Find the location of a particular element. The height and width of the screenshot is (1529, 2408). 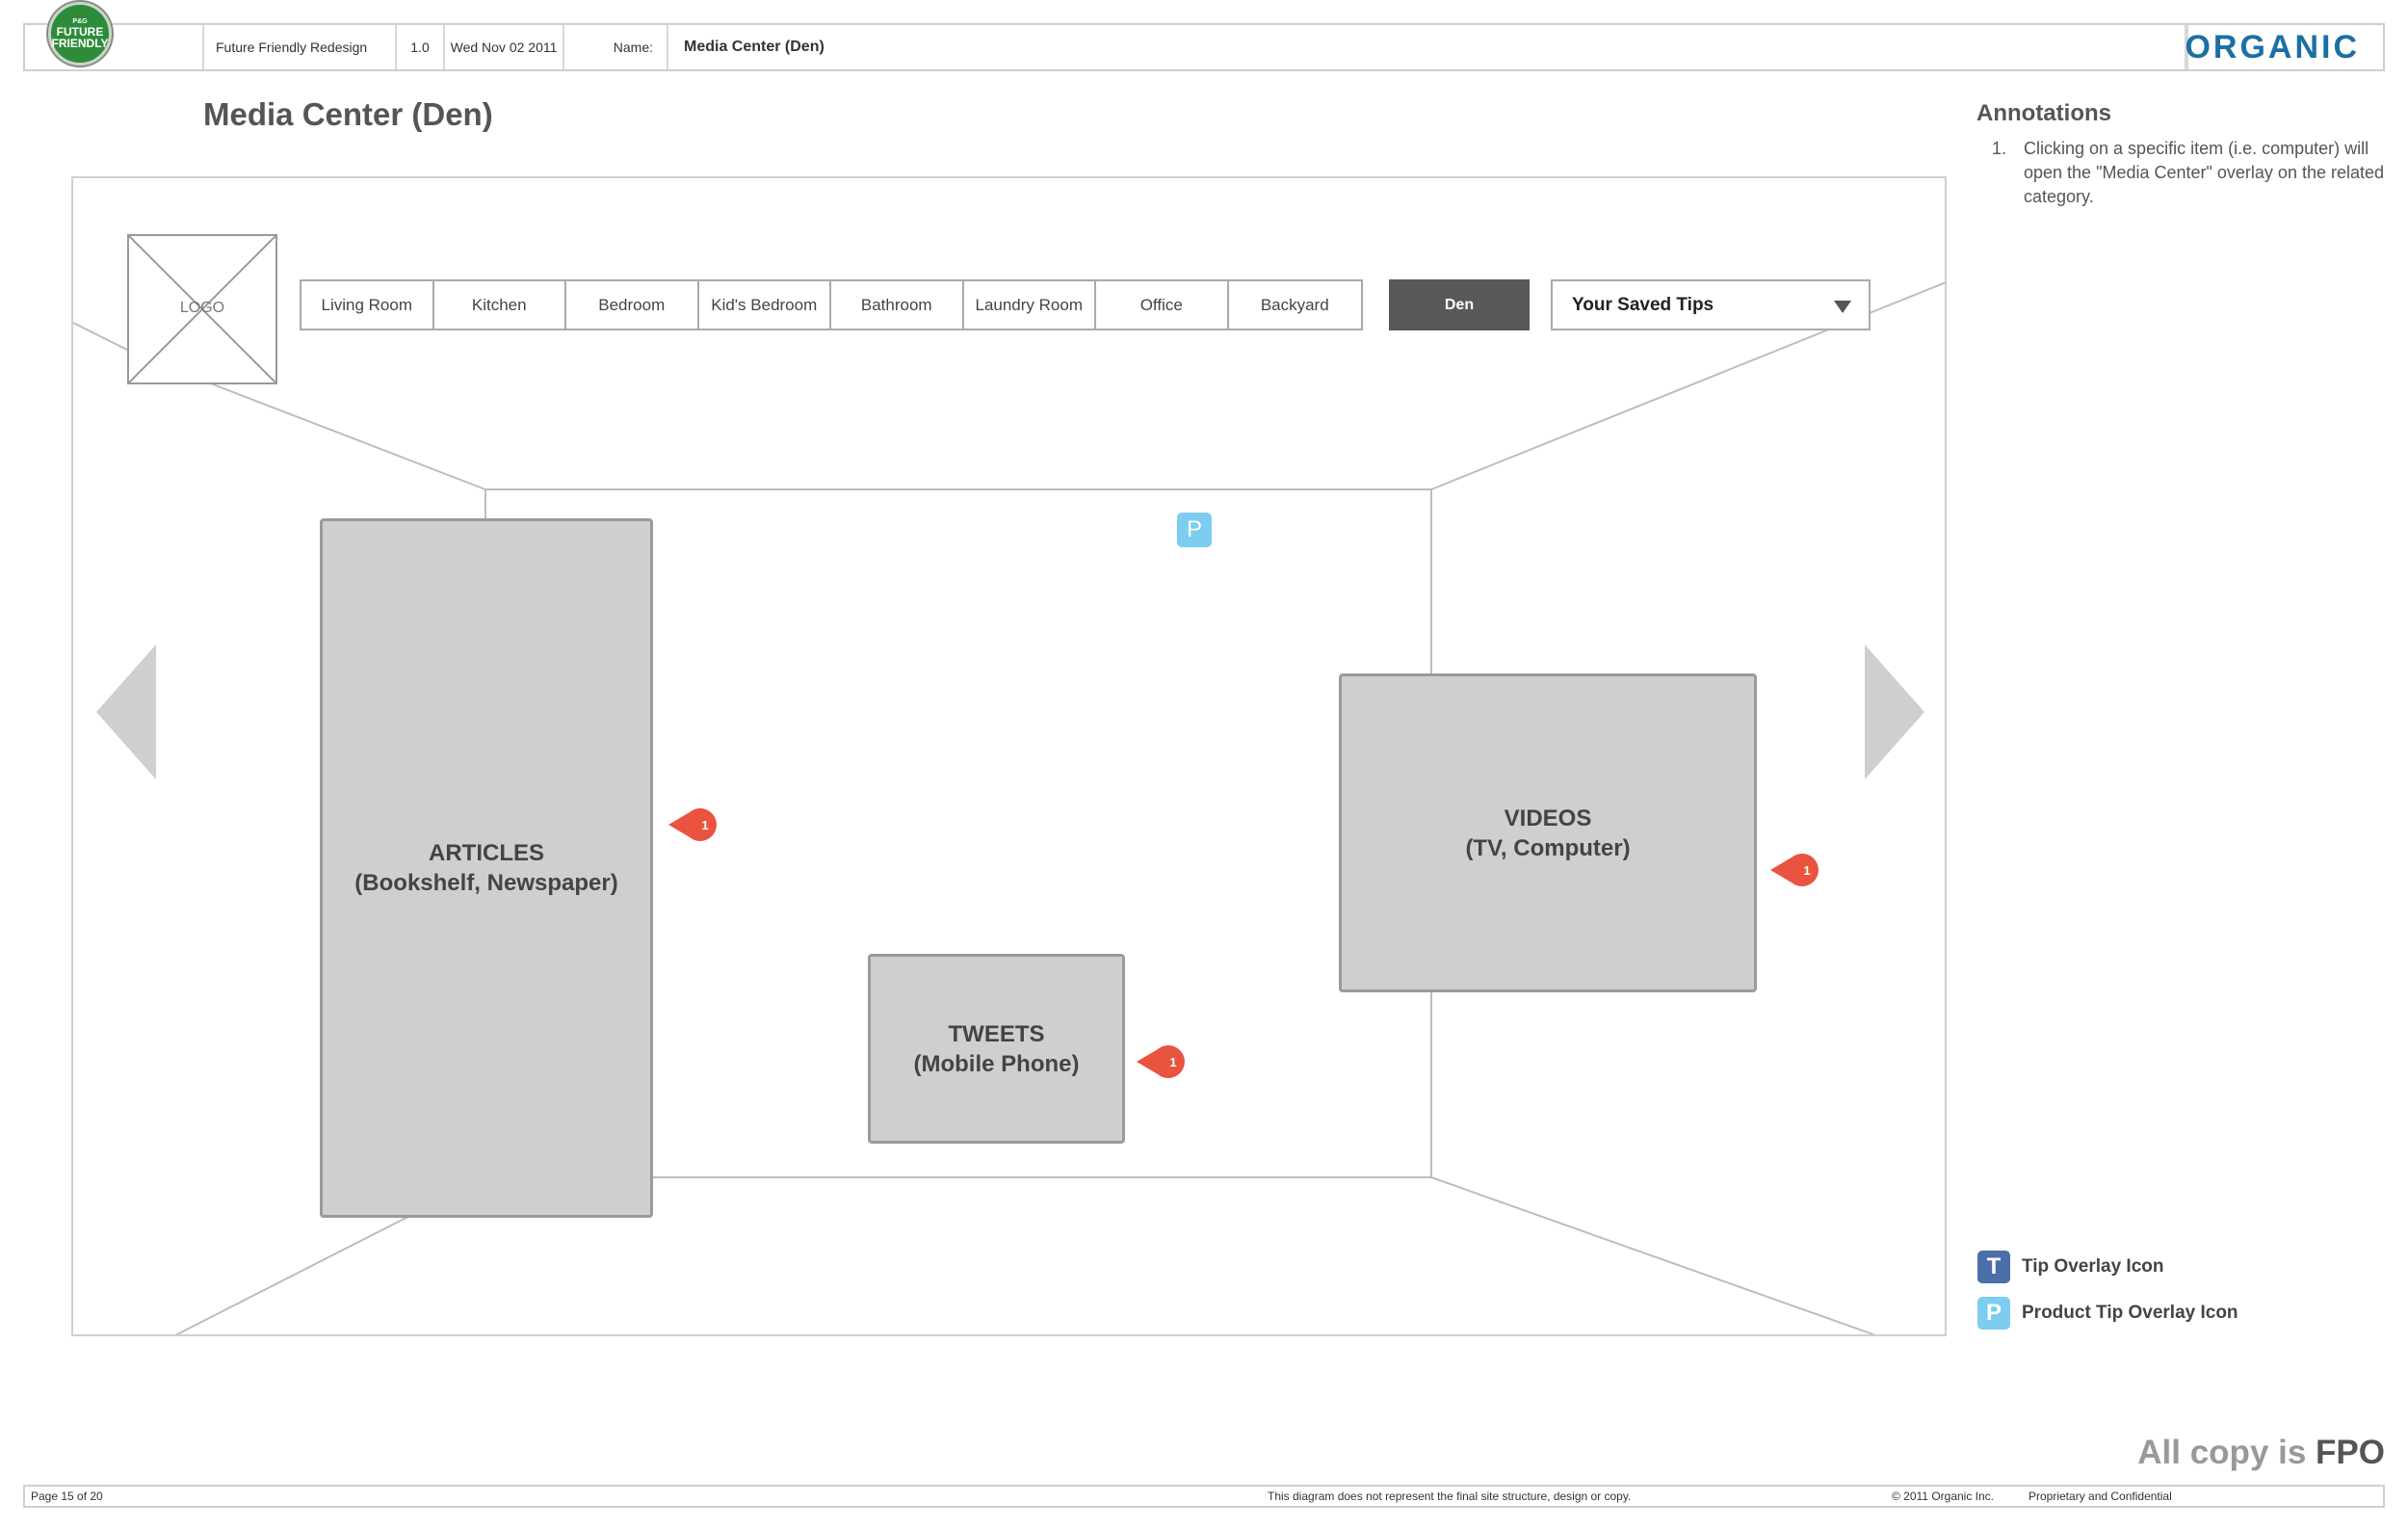

footer-copyright: © 2011 Organic Inc. is located at coordinates (1943, 1496).